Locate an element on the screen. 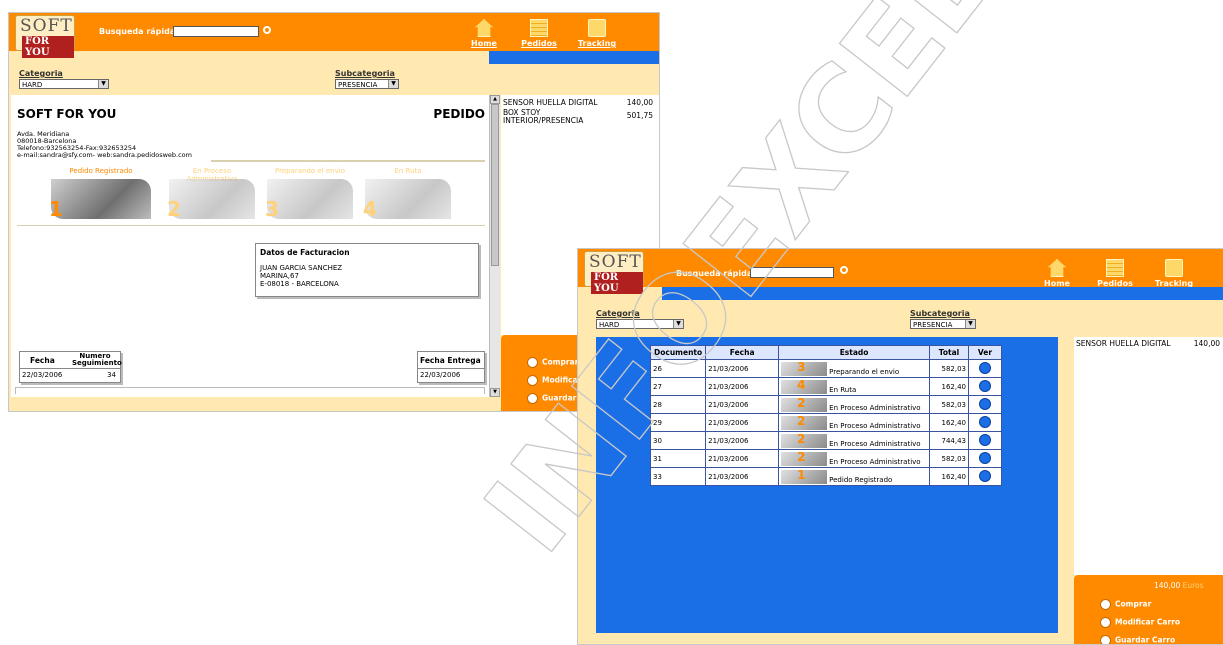 This screenshot has height=645, width=1223. cell-estado: 1 Pedido Registrado is located at coordinates (854, 476).